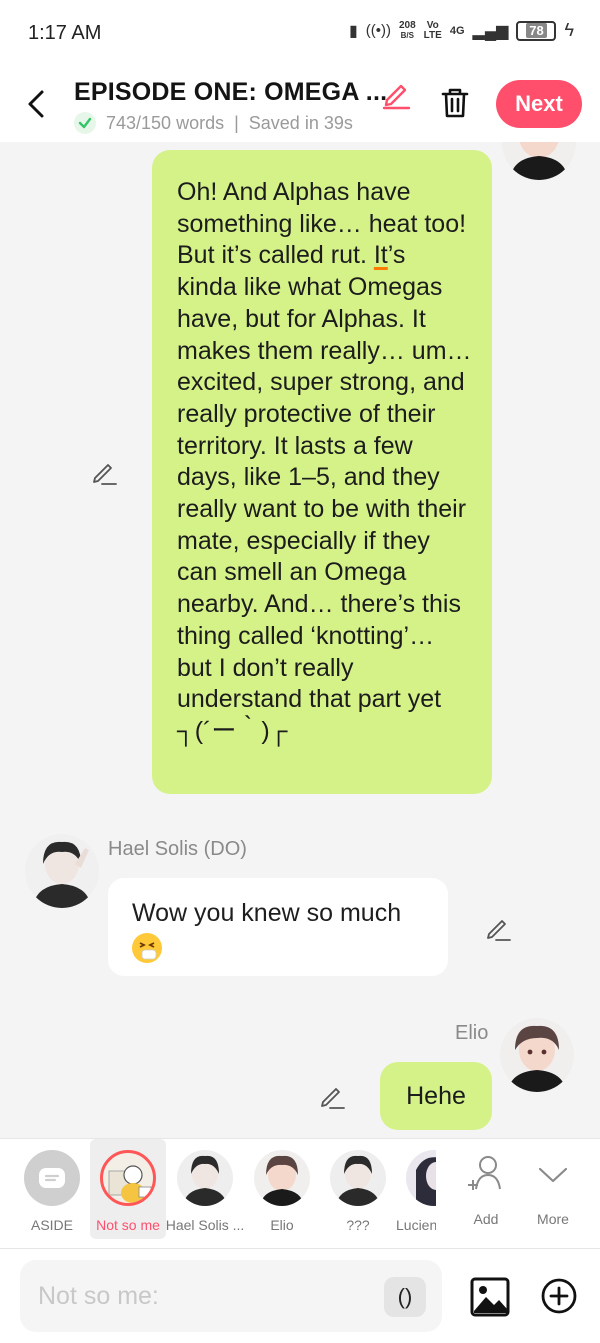  I want to click on net-speed: 208 B/S, so click(407, 29).